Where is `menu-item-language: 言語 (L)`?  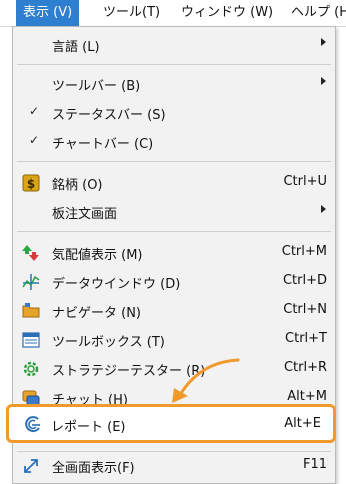
menu-item-language: 言語 (L) is located at coordinates (174, 44).